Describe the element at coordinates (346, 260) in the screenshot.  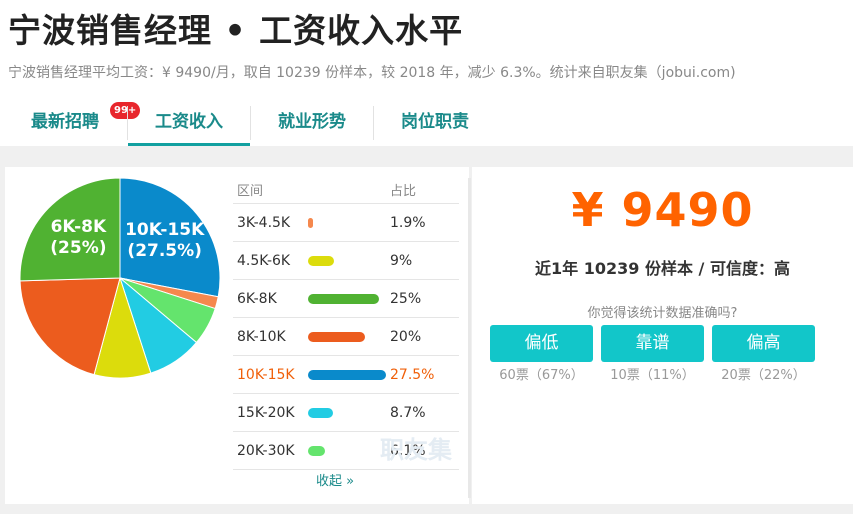
I see `table-row: 4.5K-6K 9%` at that location.